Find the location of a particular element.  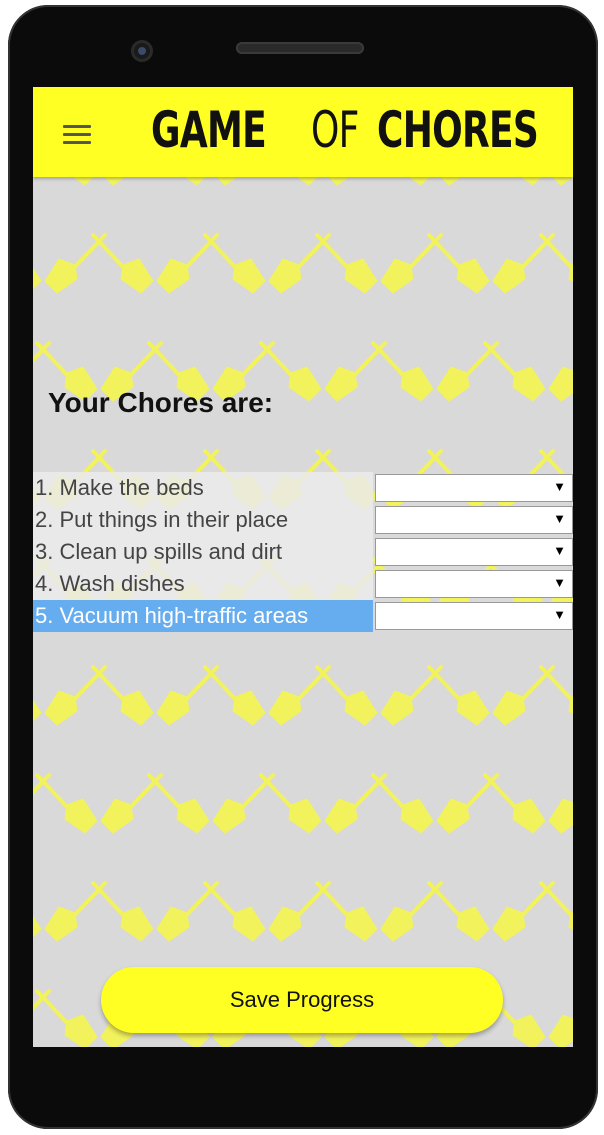

camera-icon is located at coordinates (142, 51).